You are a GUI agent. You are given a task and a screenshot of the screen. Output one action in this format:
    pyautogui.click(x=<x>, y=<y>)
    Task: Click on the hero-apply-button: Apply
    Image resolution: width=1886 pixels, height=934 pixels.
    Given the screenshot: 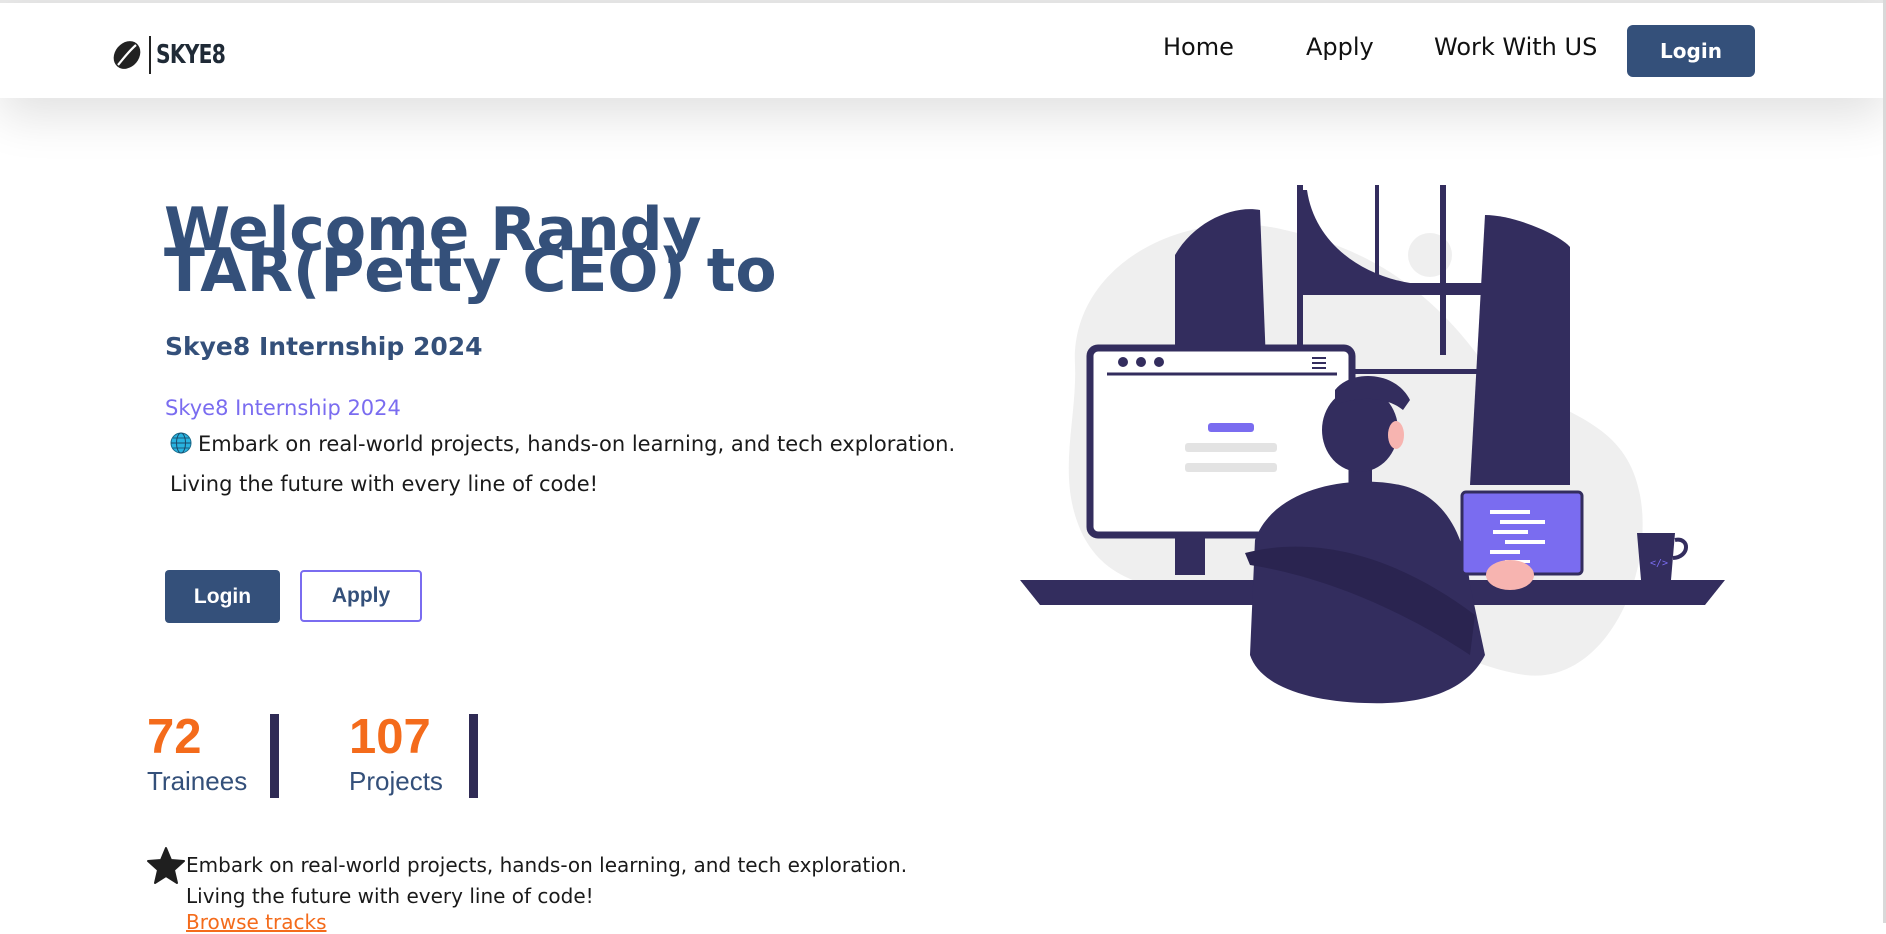 What is the action you would take?
    pyautogui.click(x=361, y=596)
    